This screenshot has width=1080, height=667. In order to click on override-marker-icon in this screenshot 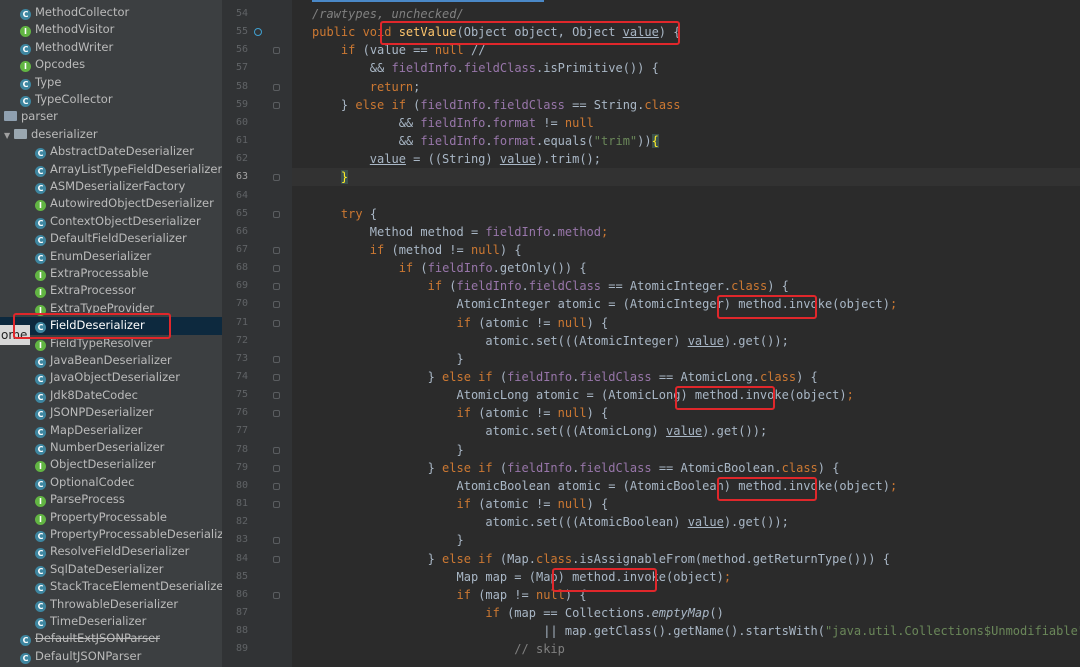, I will do `click(258, 32)`.